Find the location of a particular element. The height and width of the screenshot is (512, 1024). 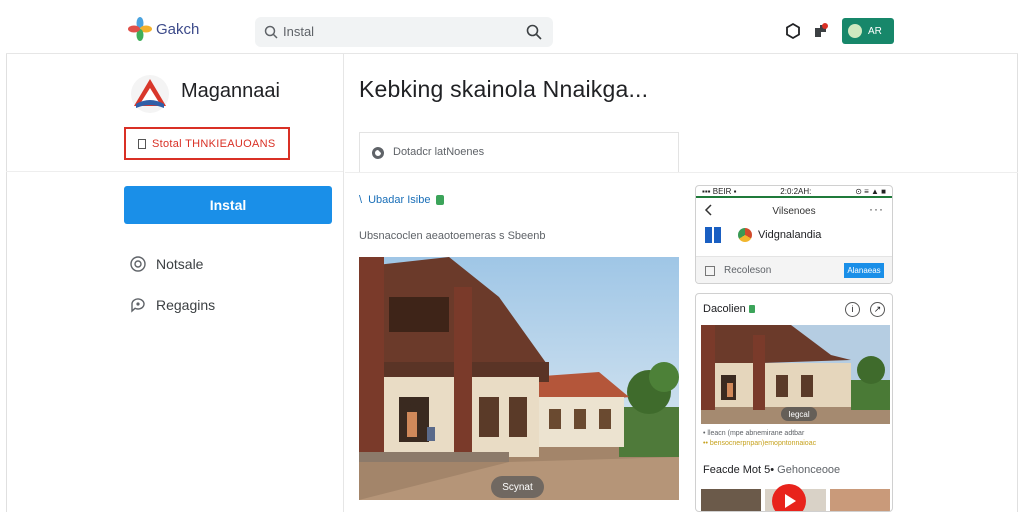

app-circle-icon is located at coordinates (745, 235).